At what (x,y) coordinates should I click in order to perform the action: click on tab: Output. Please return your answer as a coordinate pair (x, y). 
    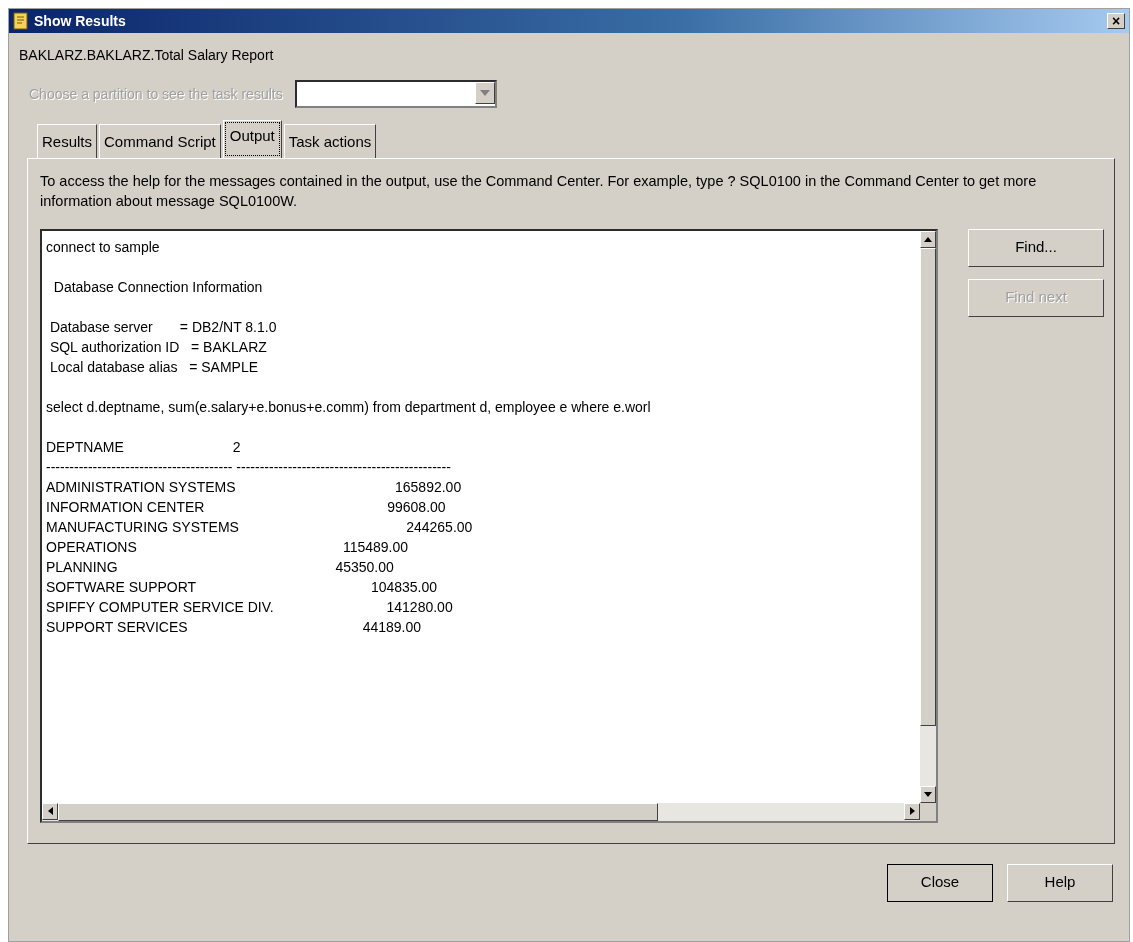
    Looking at the image, I should click on (252, 139).